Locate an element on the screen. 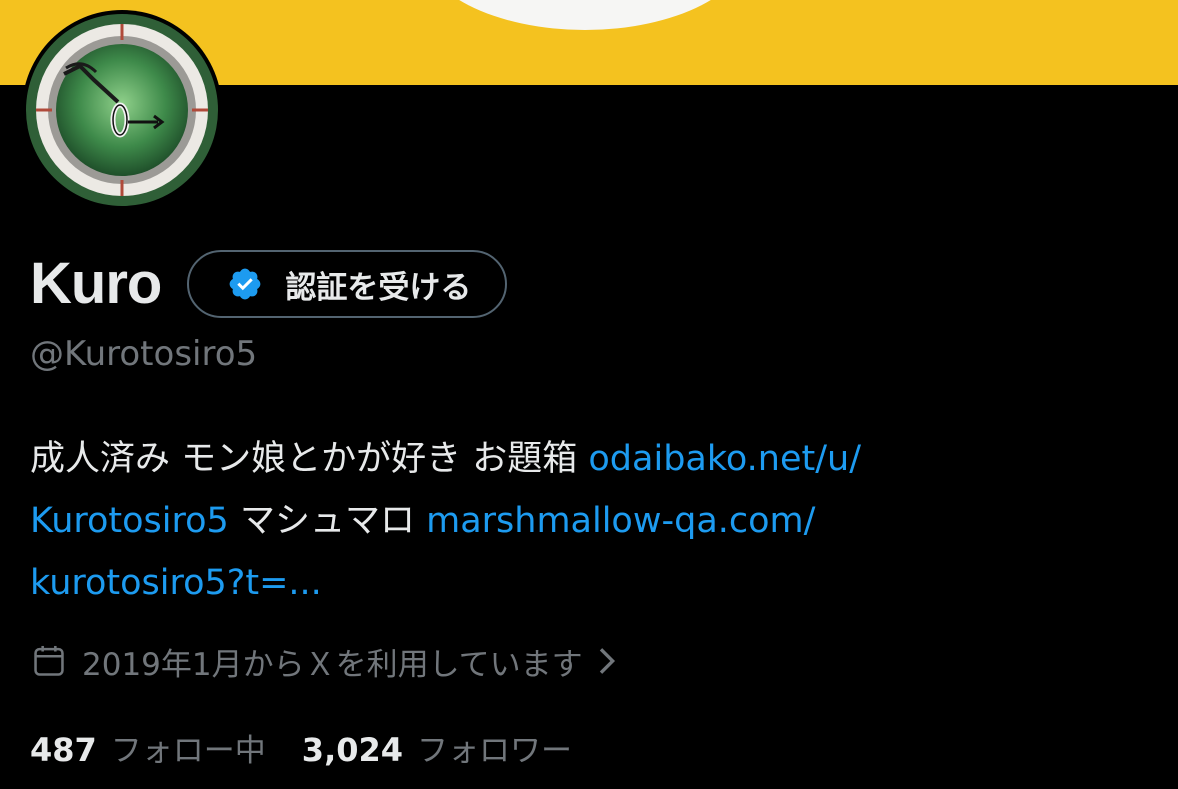 Image resolution: width=1178 pixels, height=789 pixels. verified-badge-icon is located at coordinates (245, 284).